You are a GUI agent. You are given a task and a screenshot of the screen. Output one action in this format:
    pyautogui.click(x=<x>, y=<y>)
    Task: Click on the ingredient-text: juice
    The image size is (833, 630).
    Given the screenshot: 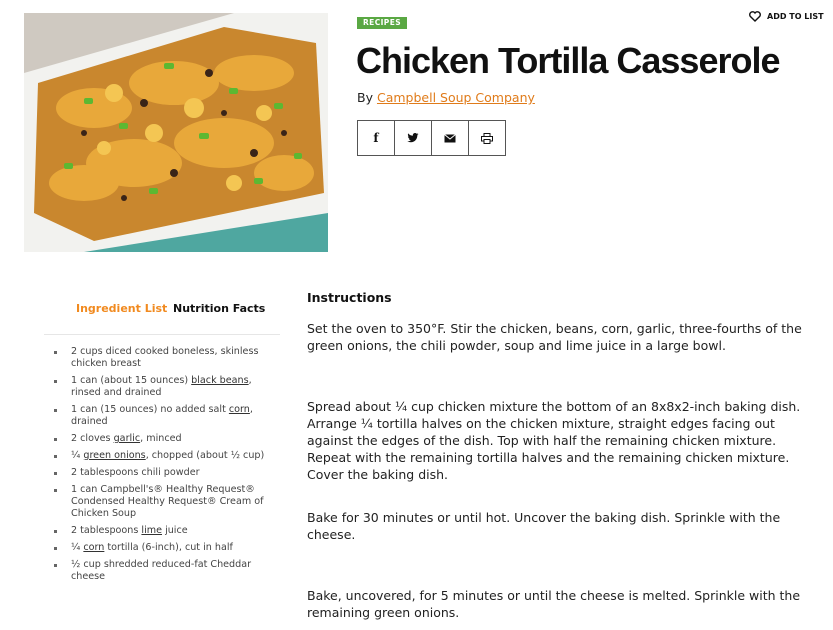 What is the action you would take?
    pyautogui.click(x=175, y=530)
    